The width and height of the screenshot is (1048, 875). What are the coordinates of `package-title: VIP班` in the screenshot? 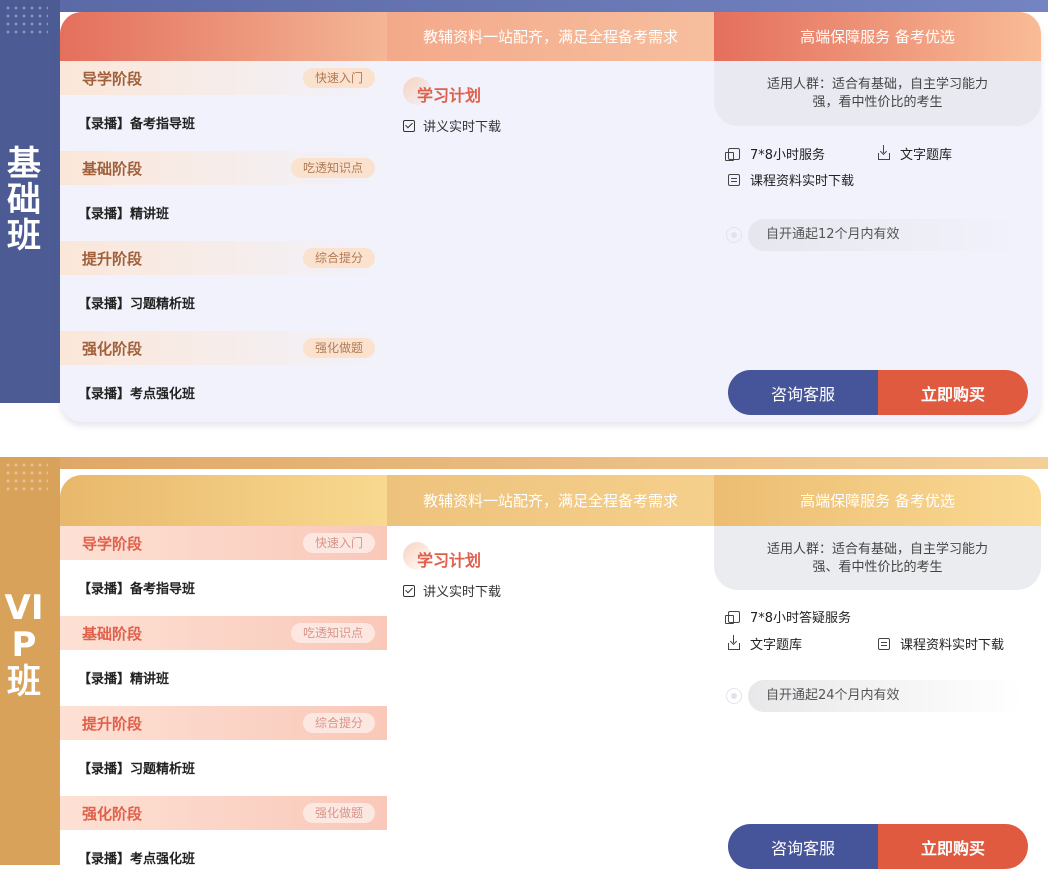 It's located at (24, 645).